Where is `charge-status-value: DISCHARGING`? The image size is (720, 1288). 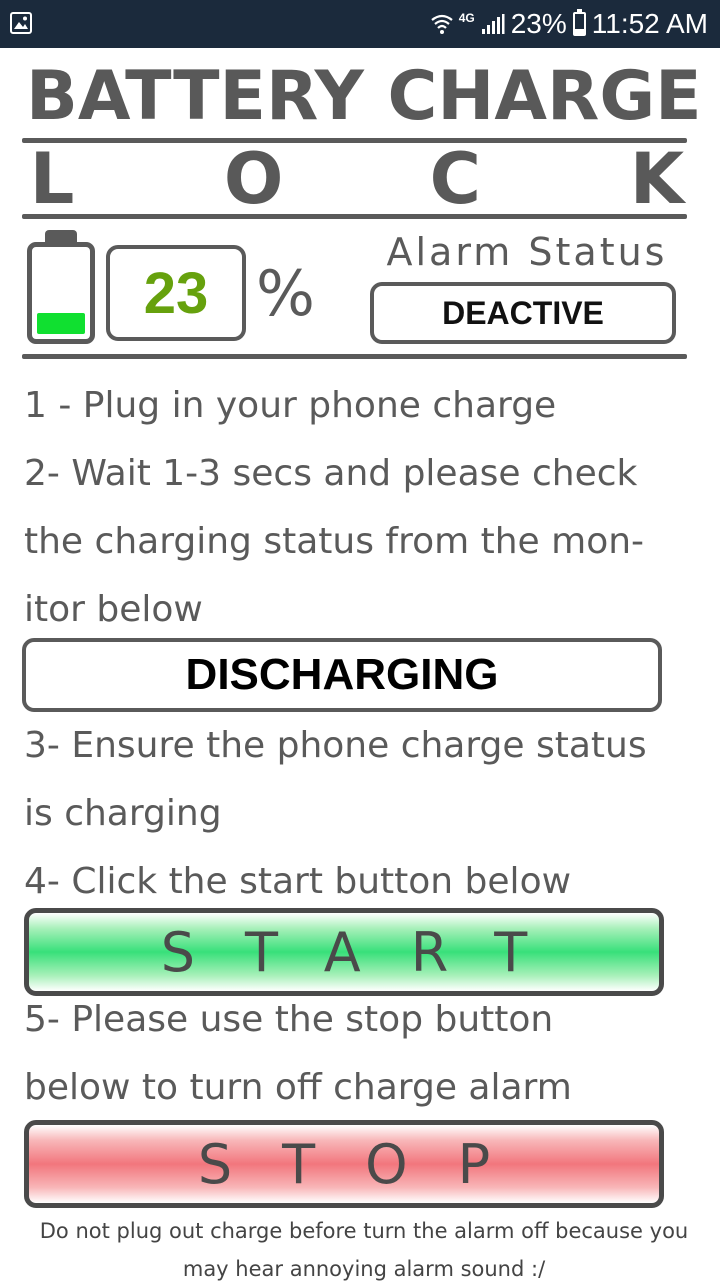
charge-status-value: DISCHARGING is located at coordinates (342, 674).